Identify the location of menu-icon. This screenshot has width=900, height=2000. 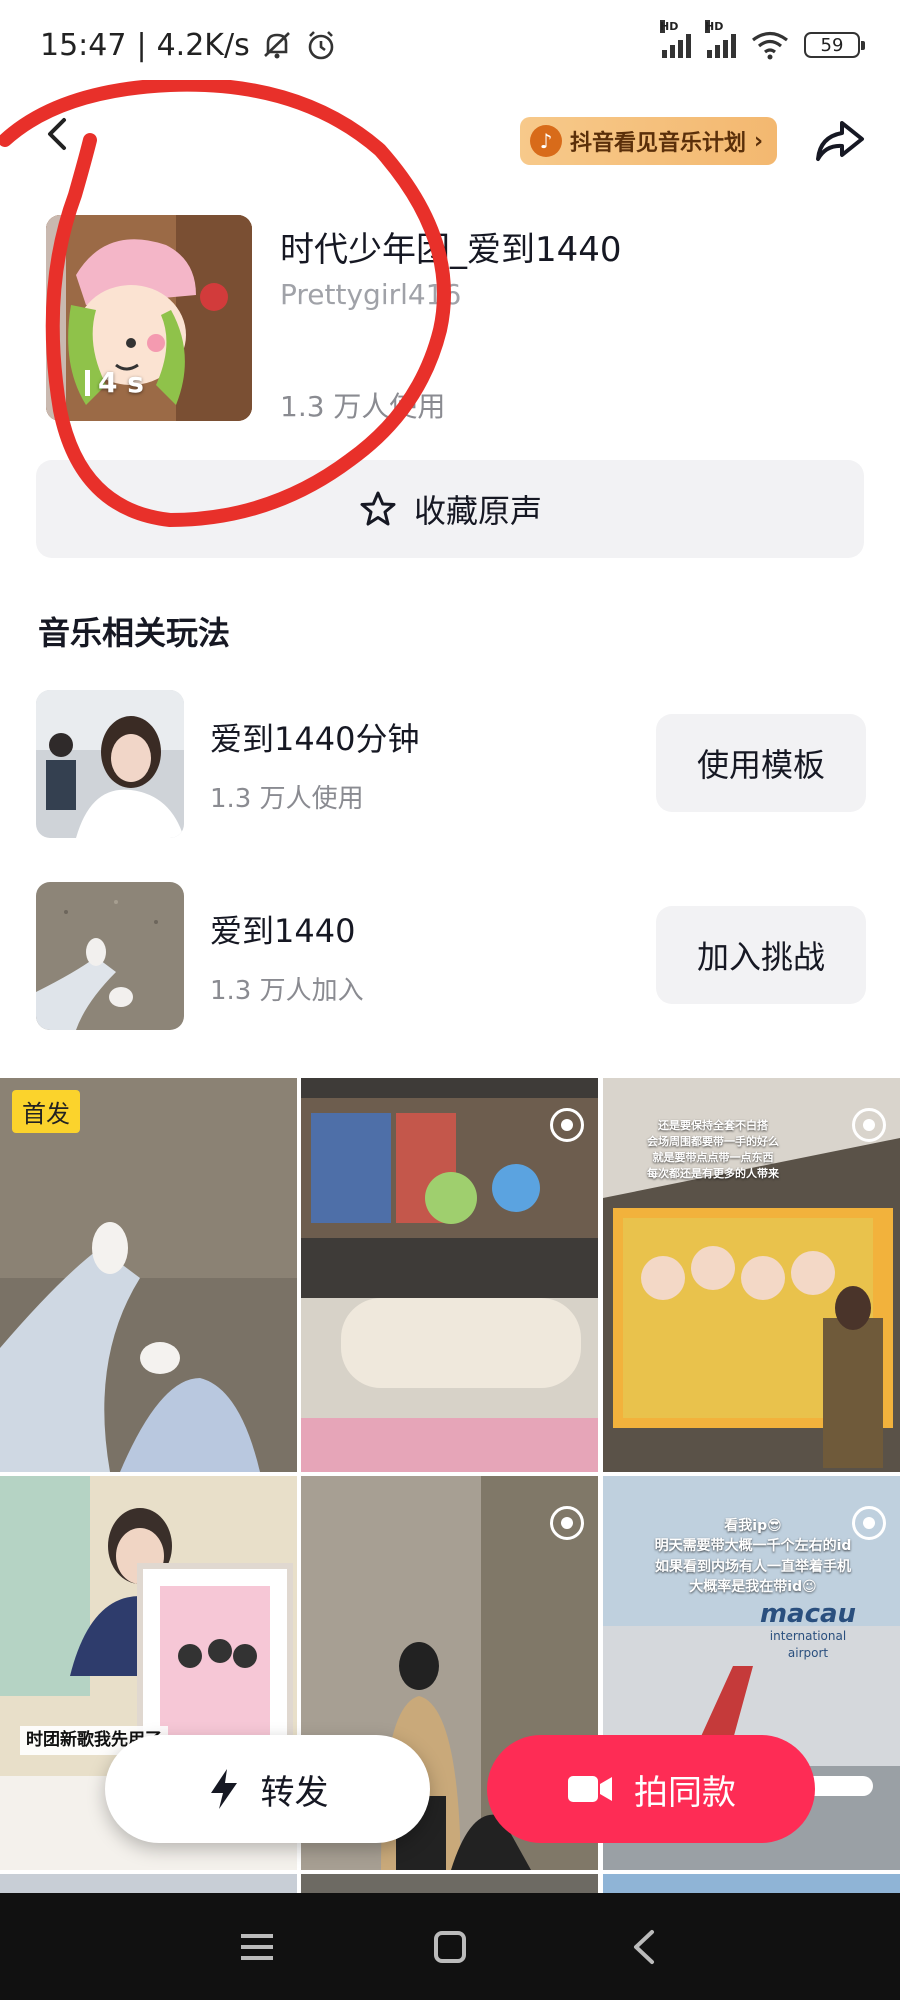
(256, 1946).